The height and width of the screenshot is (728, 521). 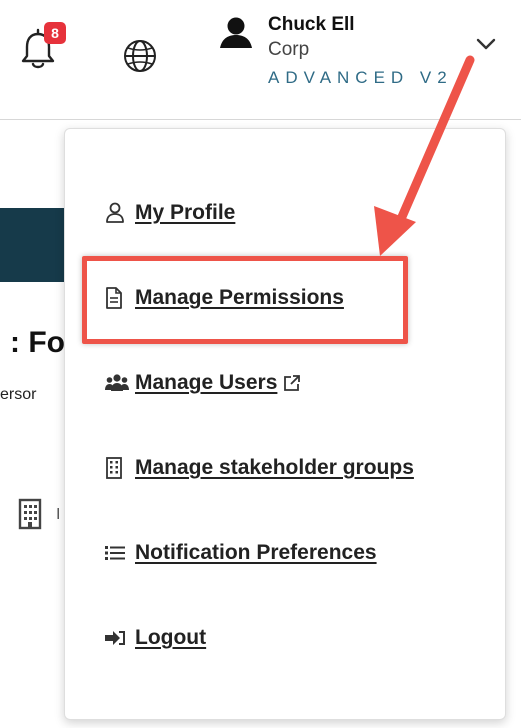 I want to click on chevron-down-icon, so click(x=486, y=44).